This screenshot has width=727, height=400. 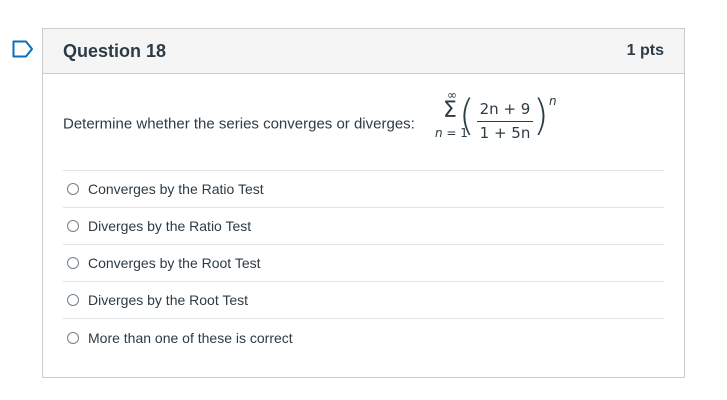 I want to click on question-header: Question 18 1 pts, so click(x=363, y=51).